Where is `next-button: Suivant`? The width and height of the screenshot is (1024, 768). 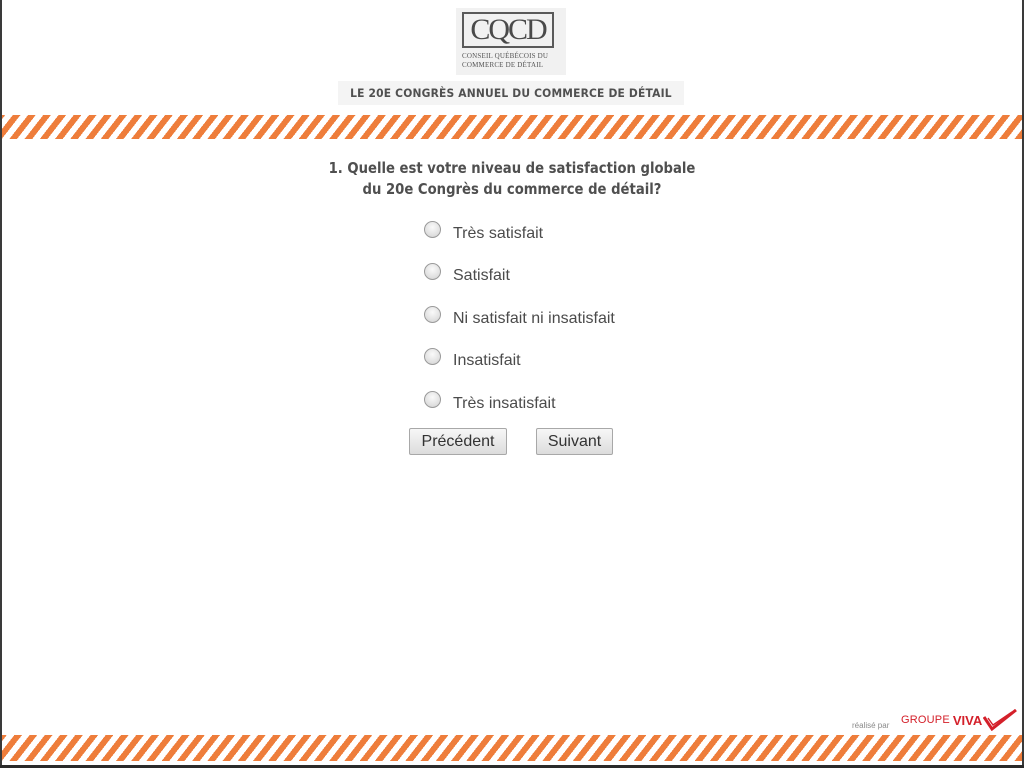 next-button: Suivant is located at coordinates (574, 441).